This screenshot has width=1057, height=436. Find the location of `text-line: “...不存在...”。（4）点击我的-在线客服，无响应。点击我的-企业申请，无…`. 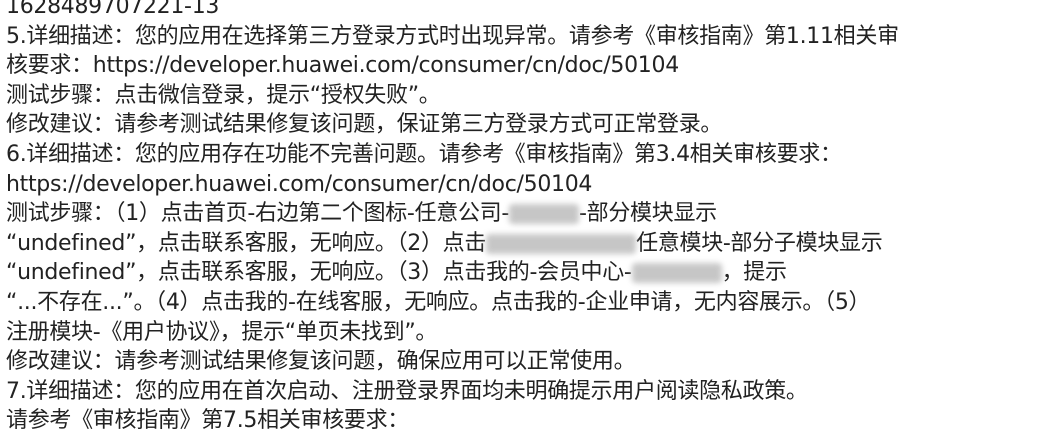

text-line: “...不存在...”。（4）点击我的-在线客服，无响应。点击我的-企业申请，无… is located at coordinates (438, 302).